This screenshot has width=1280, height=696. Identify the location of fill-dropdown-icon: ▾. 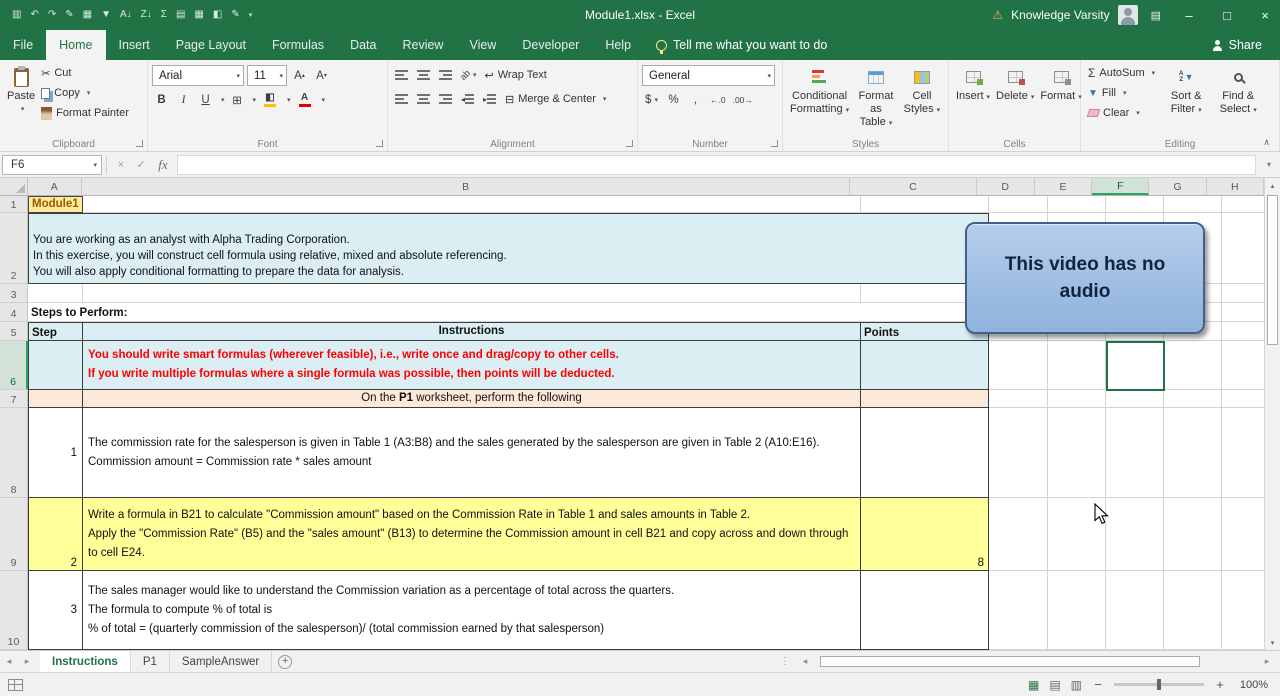
(1125, 93).